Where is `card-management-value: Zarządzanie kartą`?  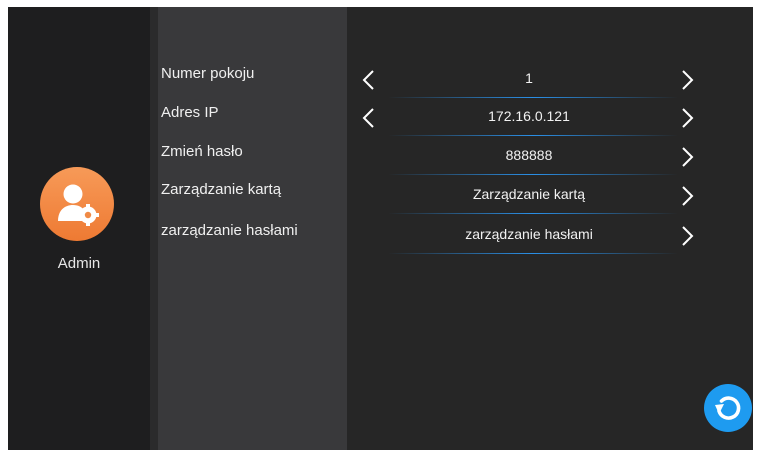
card-management-value: Zarządzanie kartą is located at coordinates (529, 194).